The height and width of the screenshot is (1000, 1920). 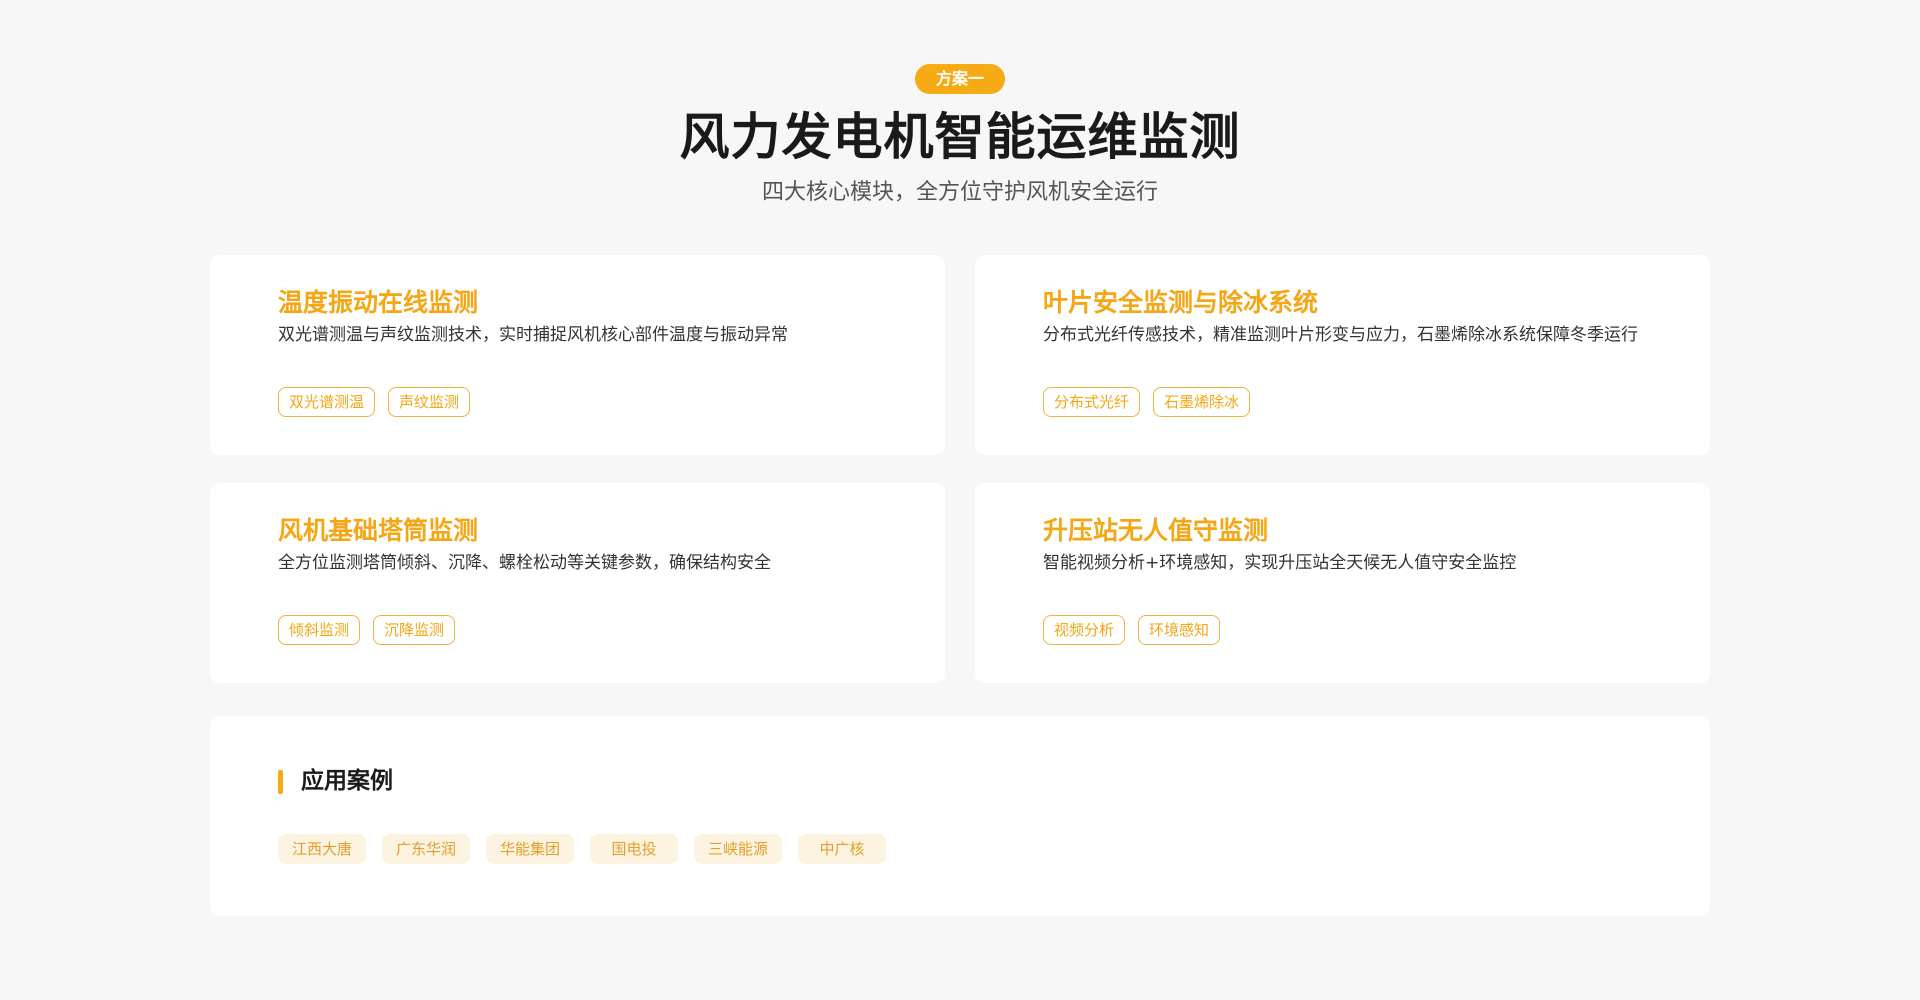 What do you see at coordinates (429, 402) in the screenshot?
I see `module-tag: 声纹监测` at bounding box center [429, 402].